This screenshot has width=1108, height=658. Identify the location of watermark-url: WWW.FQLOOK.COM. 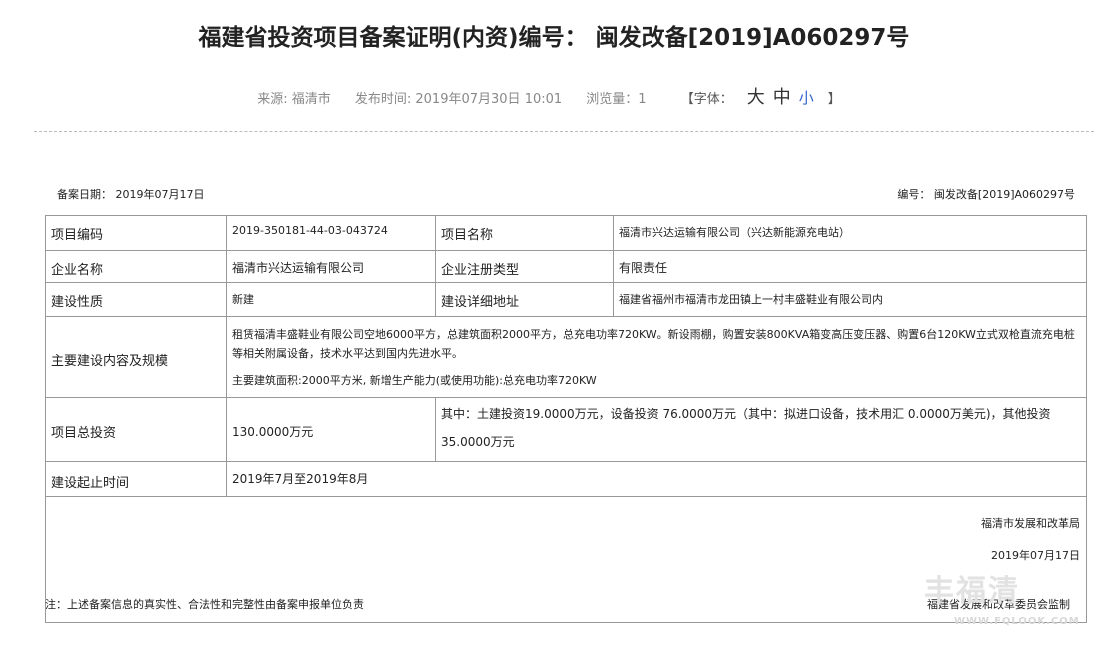
(1017, 621).